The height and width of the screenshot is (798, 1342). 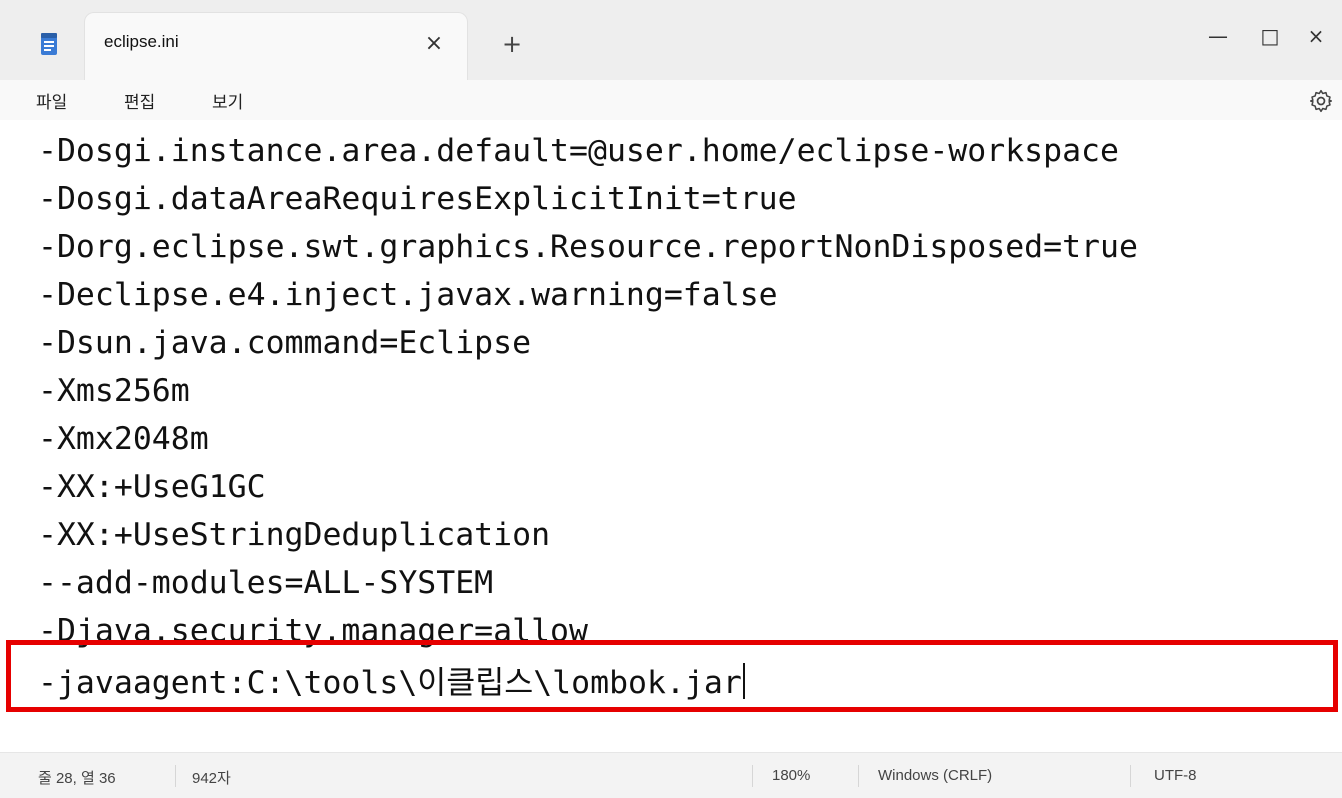 I want to click on minimize-button: —, so click(x=1218, y=36).